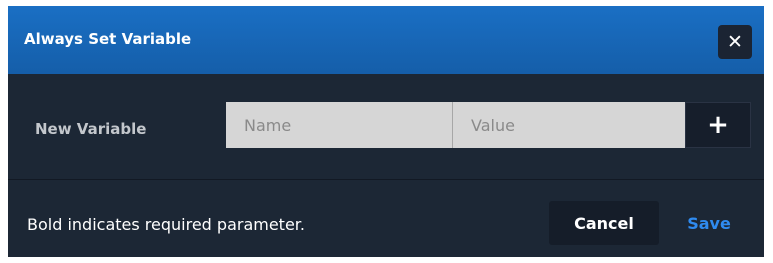 This screenshot has width=773, height=263. What do you see at coordinates (569, 125) in the screenshot?
I see `variable-value-input` at bounding box center [569, 125].